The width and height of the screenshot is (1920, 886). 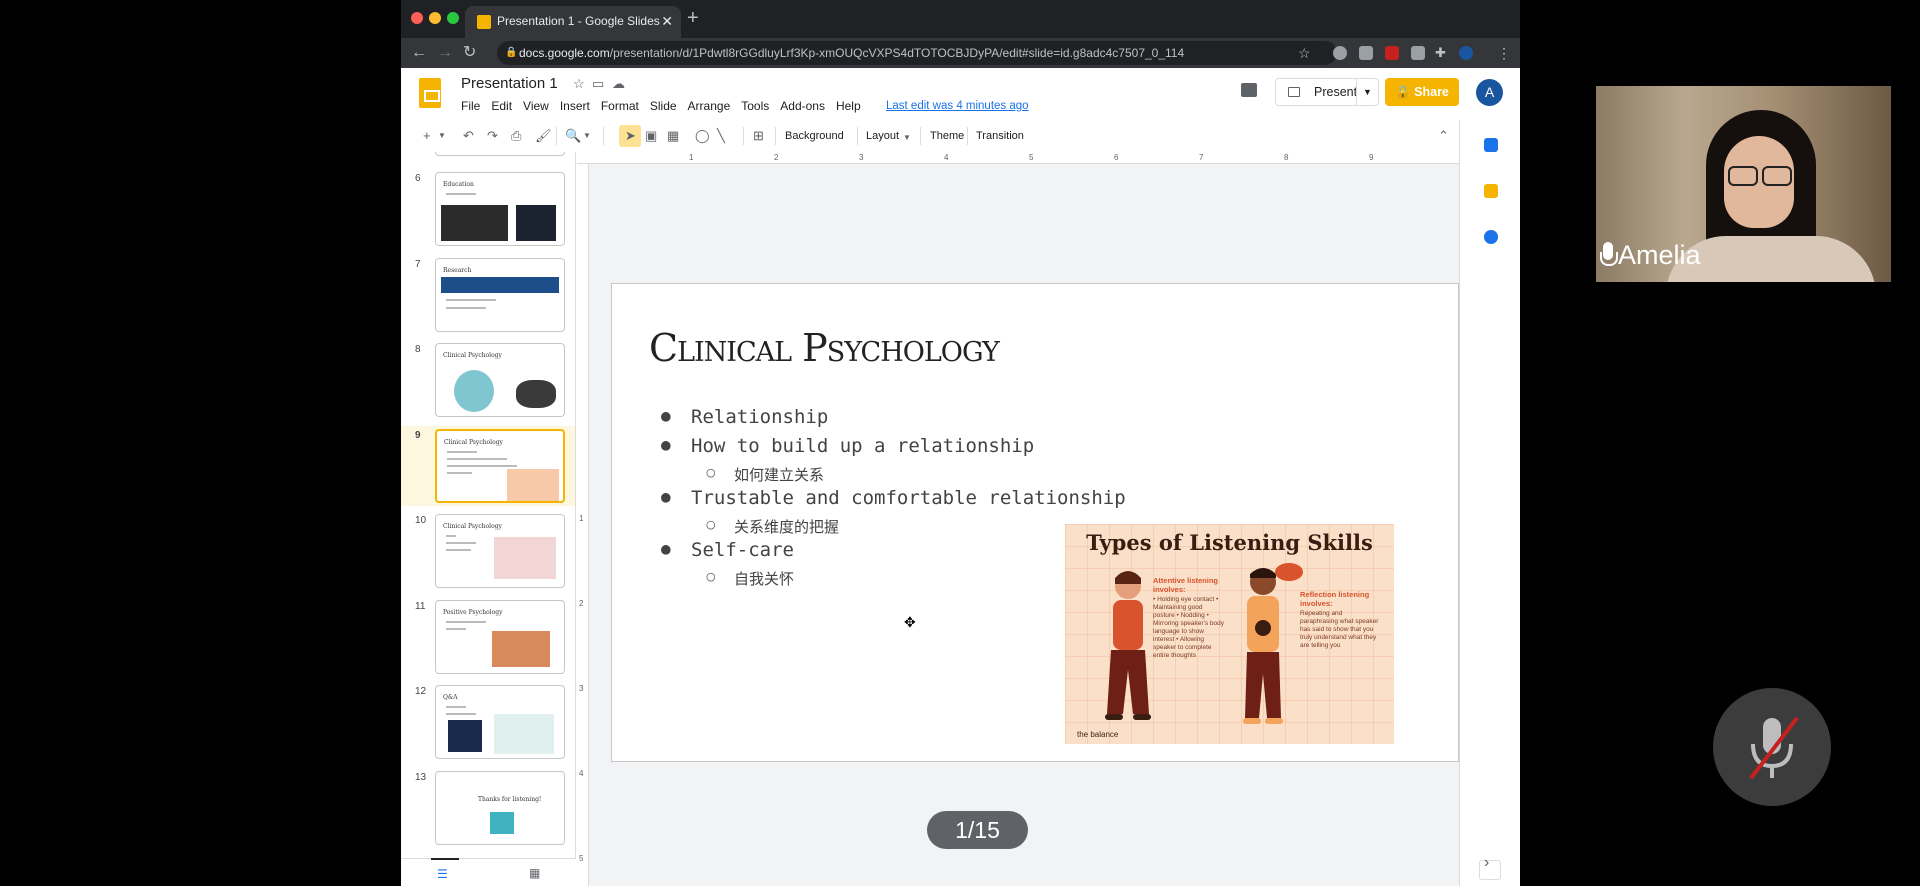 What do you see at coordinates (1504, 53) in the screenshot?
I see `more-menu-icon: ⋮` at bounding box center [1504, 53].